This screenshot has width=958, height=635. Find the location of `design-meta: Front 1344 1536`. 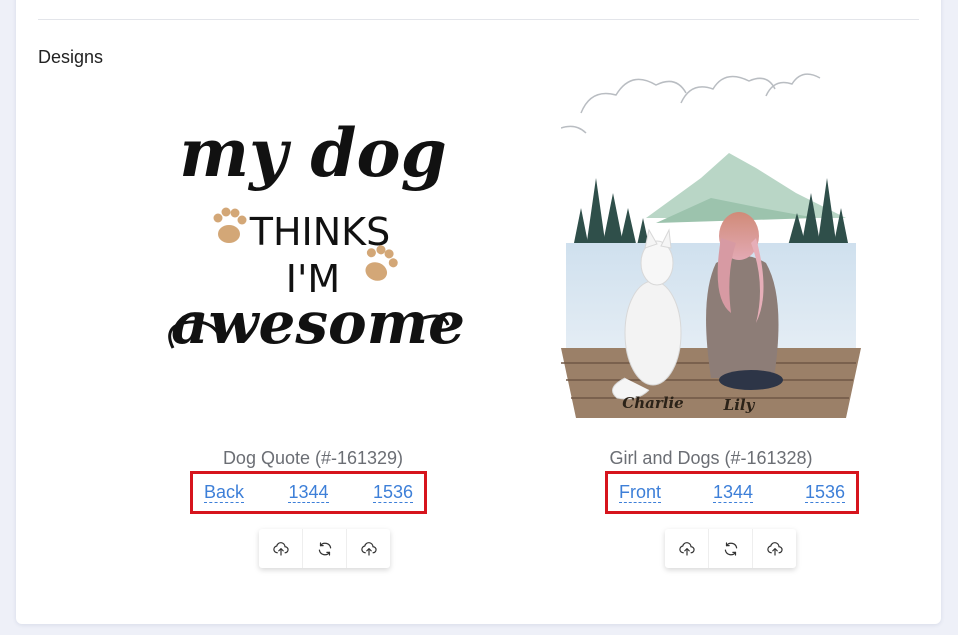

design-meta: Front 1344 1536 is located at coordinates (732, 492).